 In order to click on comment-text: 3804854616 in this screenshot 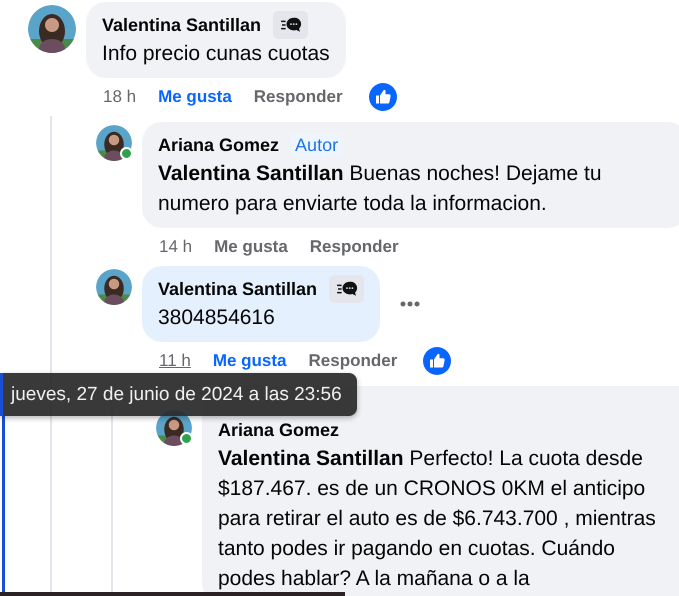, I will do `click(217, 318)`.